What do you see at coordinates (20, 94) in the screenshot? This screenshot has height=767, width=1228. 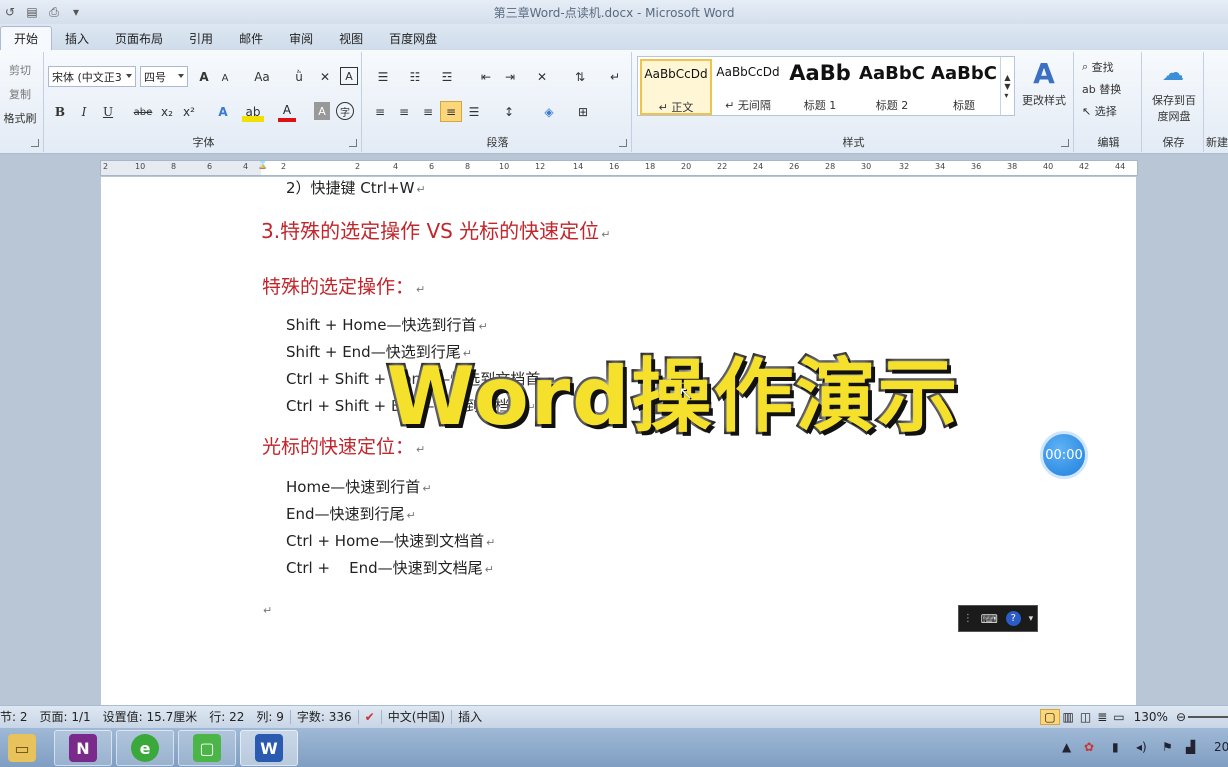 I see `copy-button: 复制` at bounding box center [20, 94].